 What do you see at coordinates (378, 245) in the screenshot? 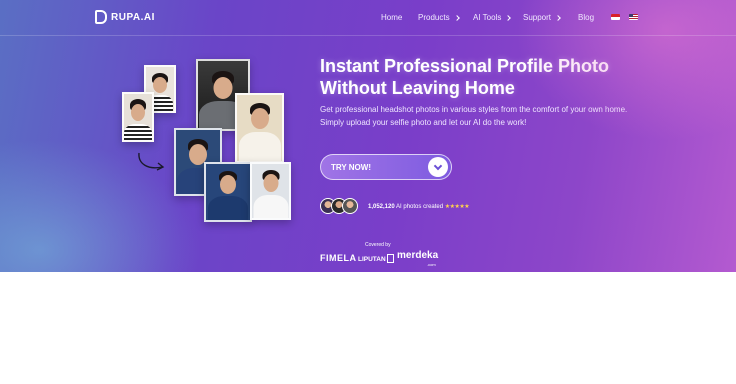
I see `covered-by-label: Covered by` at bounding box center [378, 245].